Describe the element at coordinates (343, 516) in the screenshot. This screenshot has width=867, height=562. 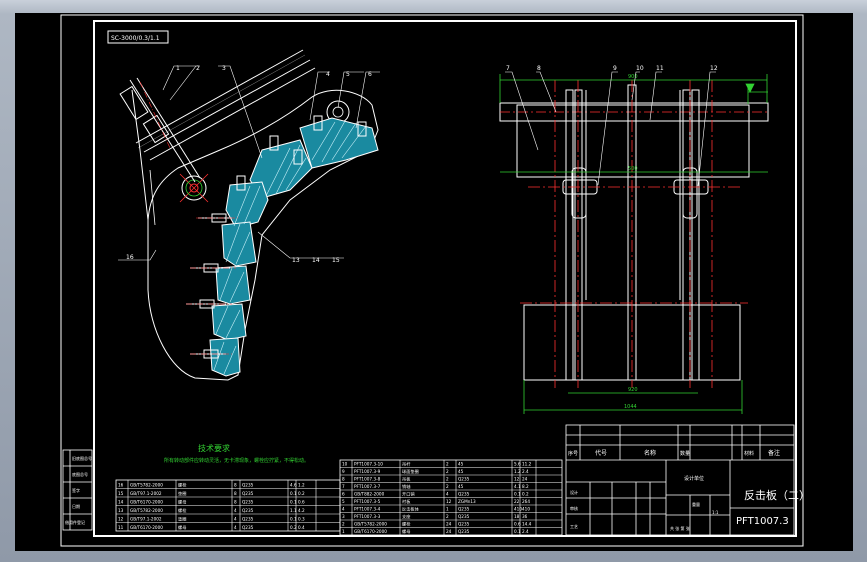
I see `bom-cell: 3` at that location.